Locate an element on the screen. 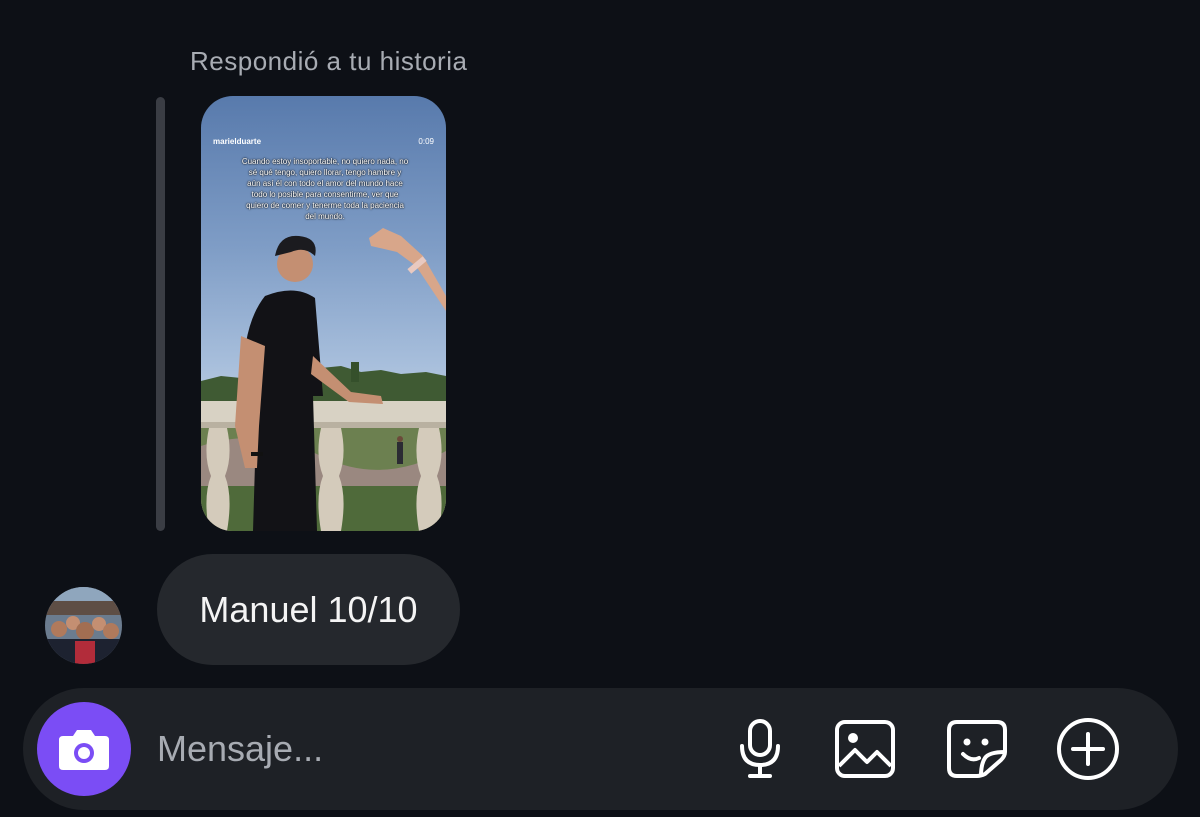 The height and width of the screenshot is (817, 1200). sticker-icon is located at coordinates (977, 749).